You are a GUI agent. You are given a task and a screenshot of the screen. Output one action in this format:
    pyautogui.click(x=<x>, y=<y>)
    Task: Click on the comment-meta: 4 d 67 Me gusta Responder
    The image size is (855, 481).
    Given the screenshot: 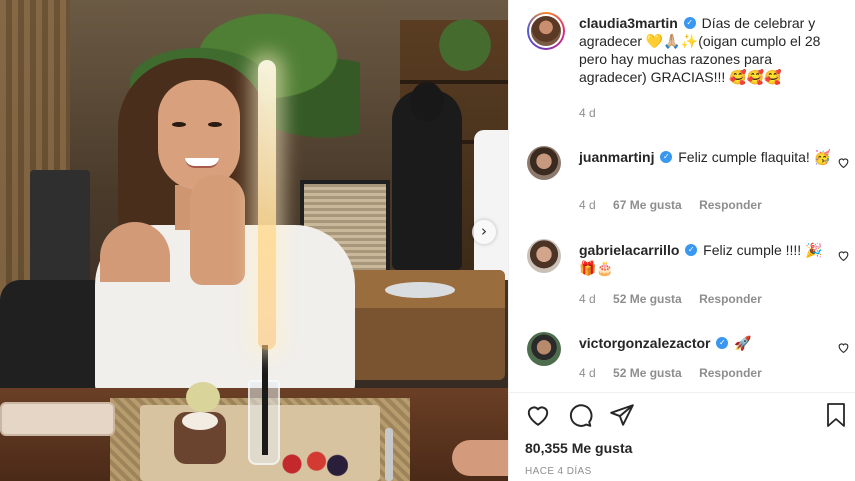 What is the action you would take?
    pyautogui.click(x=677, y=205)
    